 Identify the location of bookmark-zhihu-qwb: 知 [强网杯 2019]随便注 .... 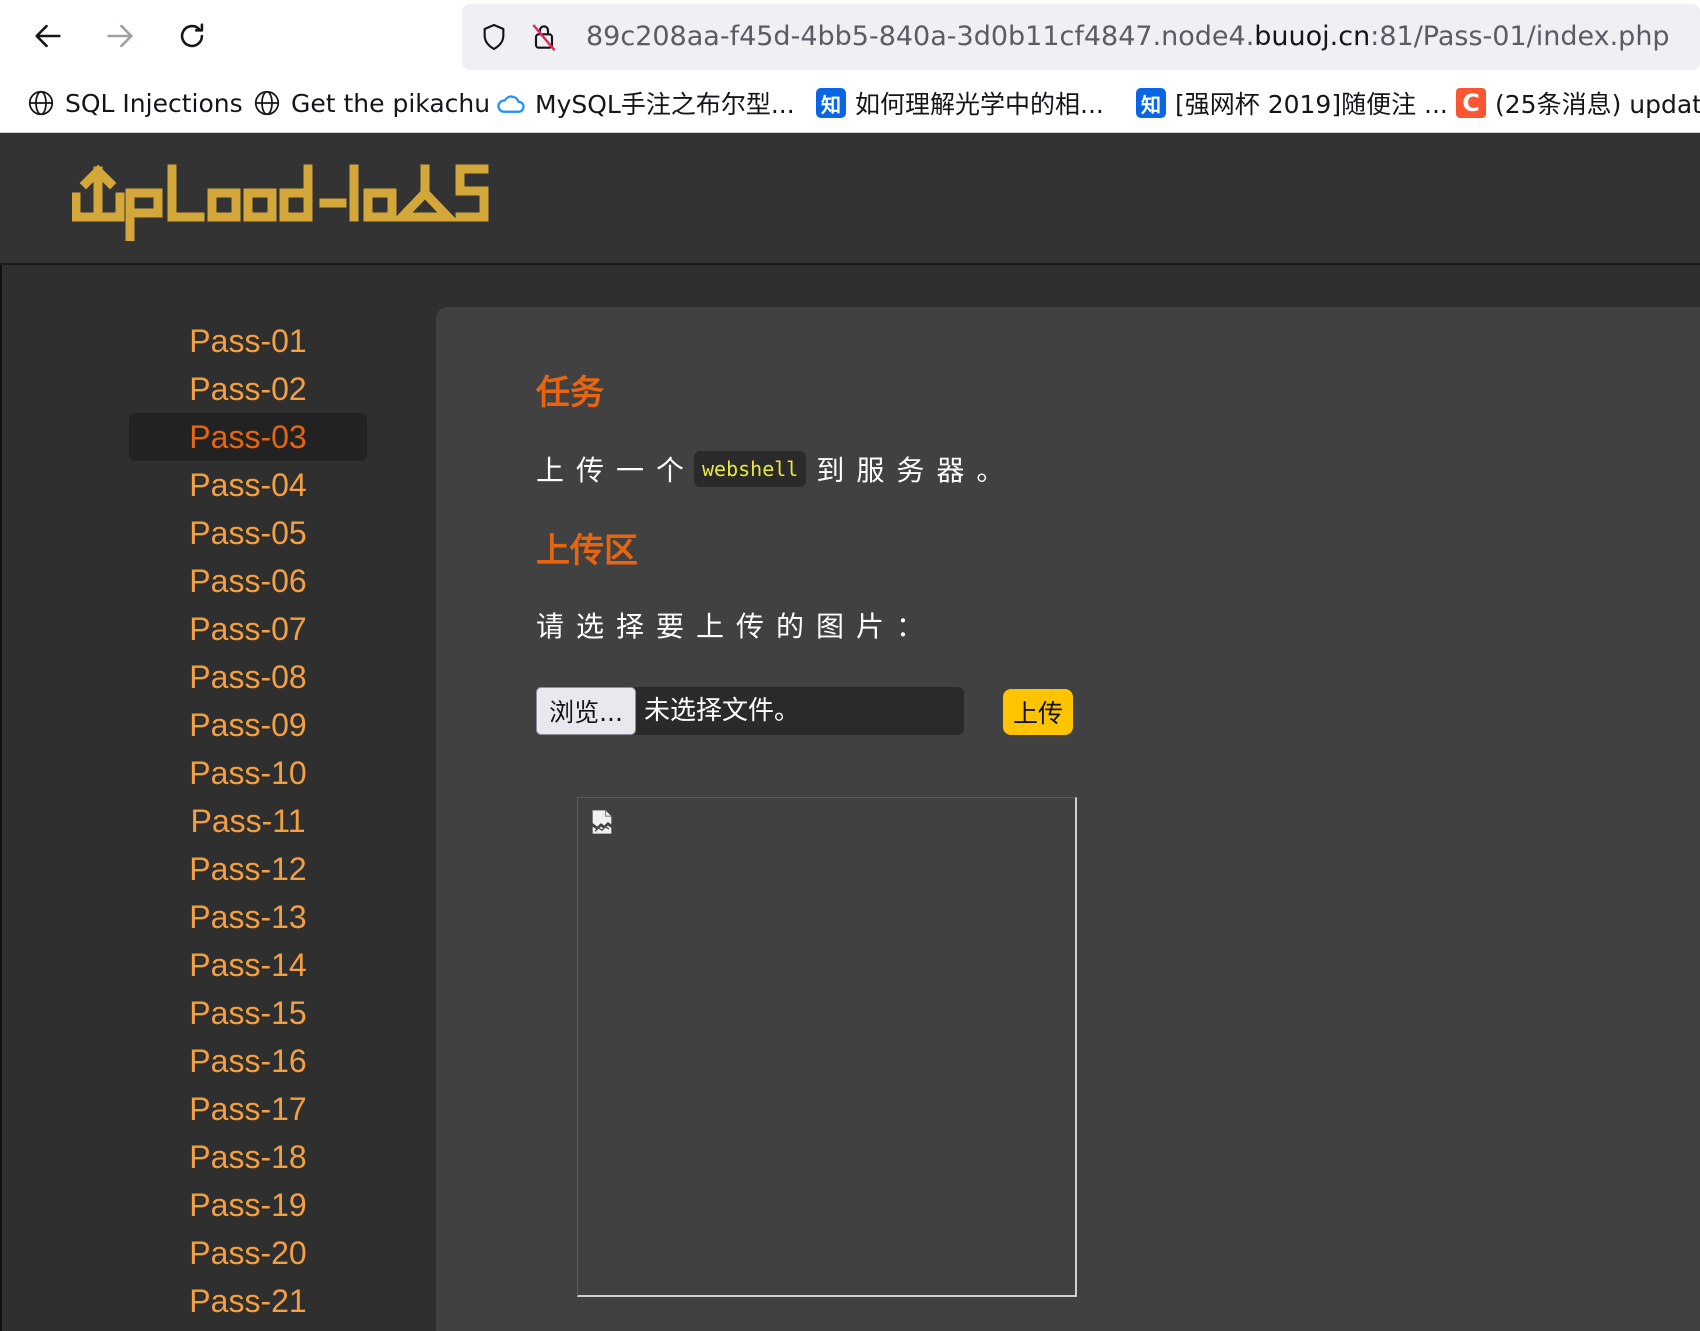
(1292, 103).